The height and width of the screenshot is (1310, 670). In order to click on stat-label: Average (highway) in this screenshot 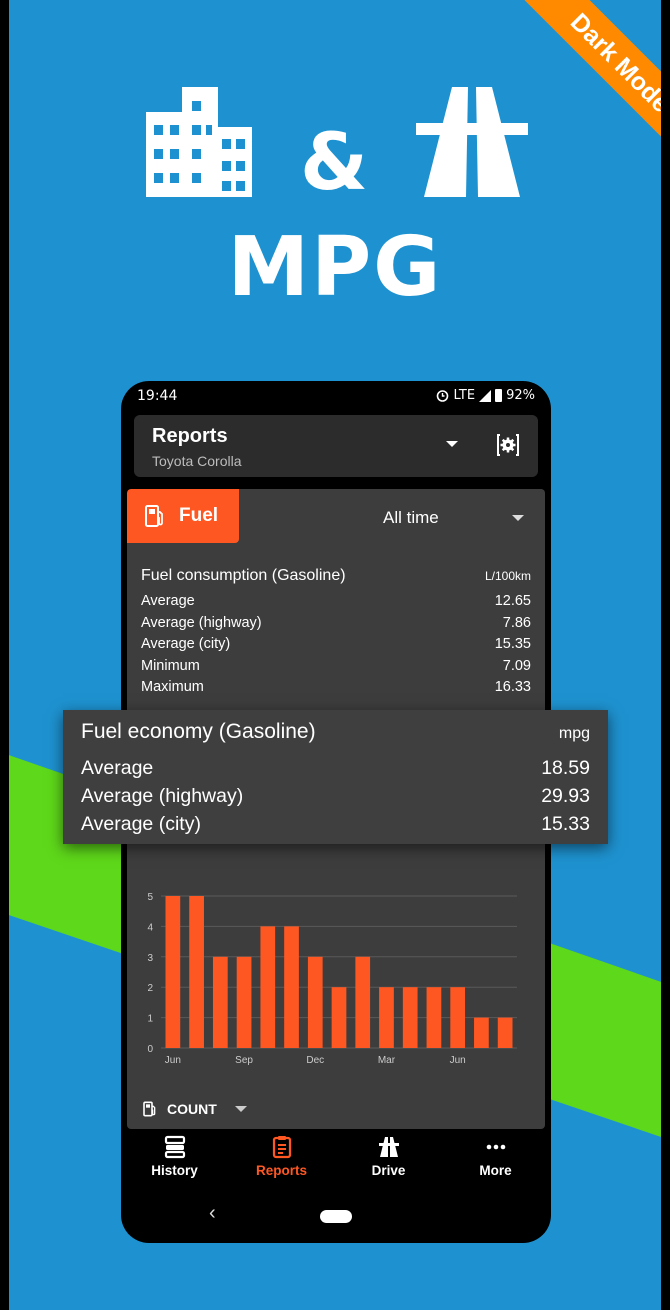, I will do `click(201, 622)`.